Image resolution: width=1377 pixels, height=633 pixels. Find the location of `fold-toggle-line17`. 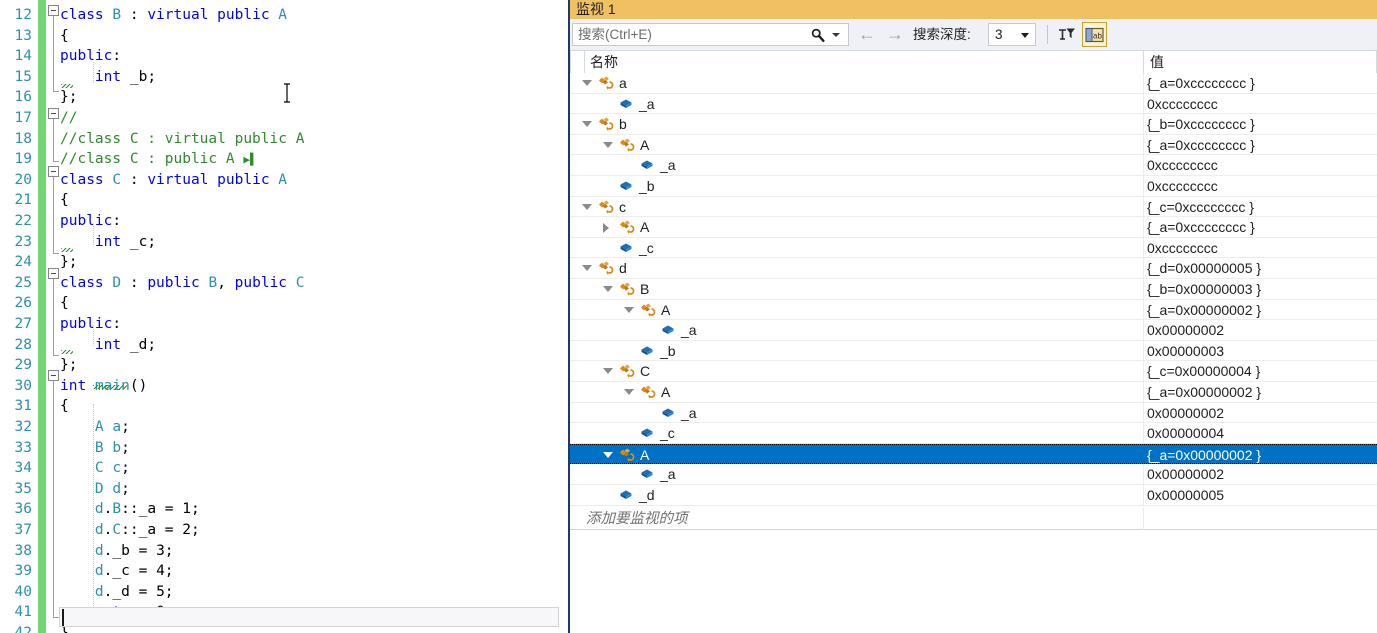

fold-toggle-line17 is located at coordinates (53, 113).